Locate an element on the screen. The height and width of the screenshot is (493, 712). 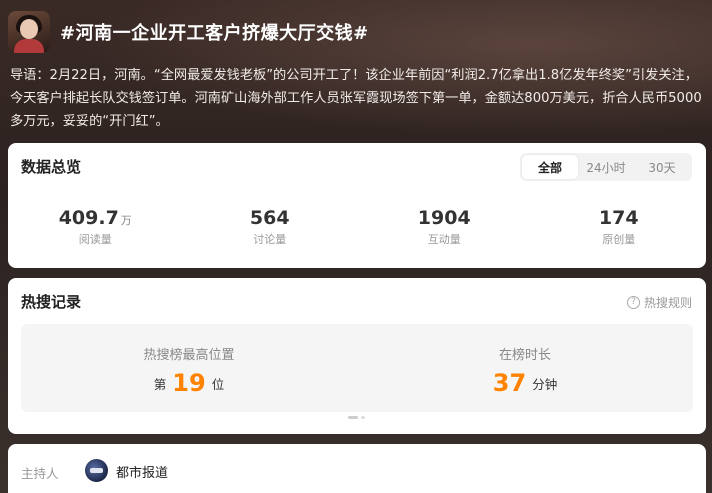
duration-number: 37 is located at coordinates (509, 383).